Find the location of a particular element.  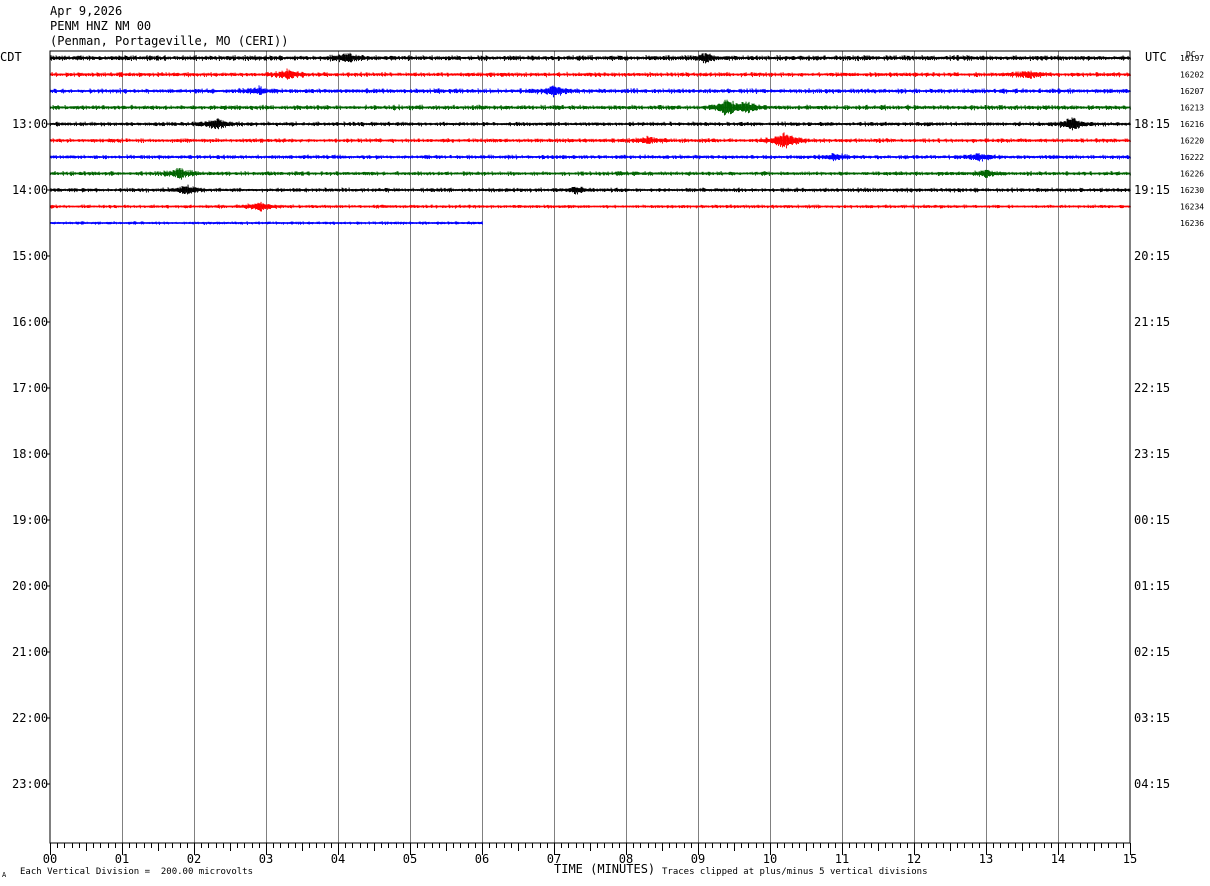

hour-label-utc: 21:15 is located at coordinates (1152, 322).